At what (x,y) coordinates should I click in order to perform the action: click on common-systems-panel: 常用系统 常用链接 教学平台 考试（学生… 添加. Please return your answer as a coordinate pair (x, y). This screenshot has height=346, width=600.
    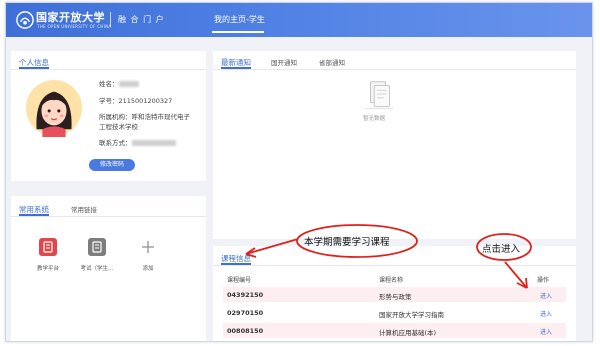
    Looking at the image, I should click on (108, 268).